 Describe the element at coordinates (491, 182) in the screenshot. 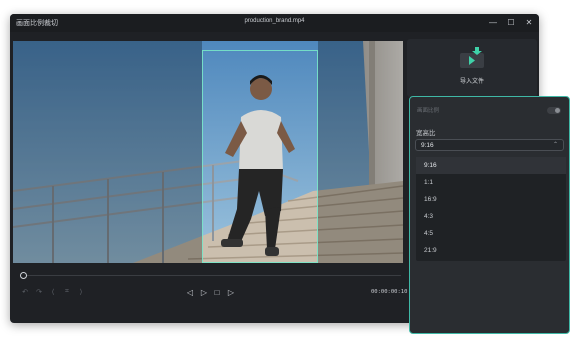

I see `ratio-option: 1:1` at that location.